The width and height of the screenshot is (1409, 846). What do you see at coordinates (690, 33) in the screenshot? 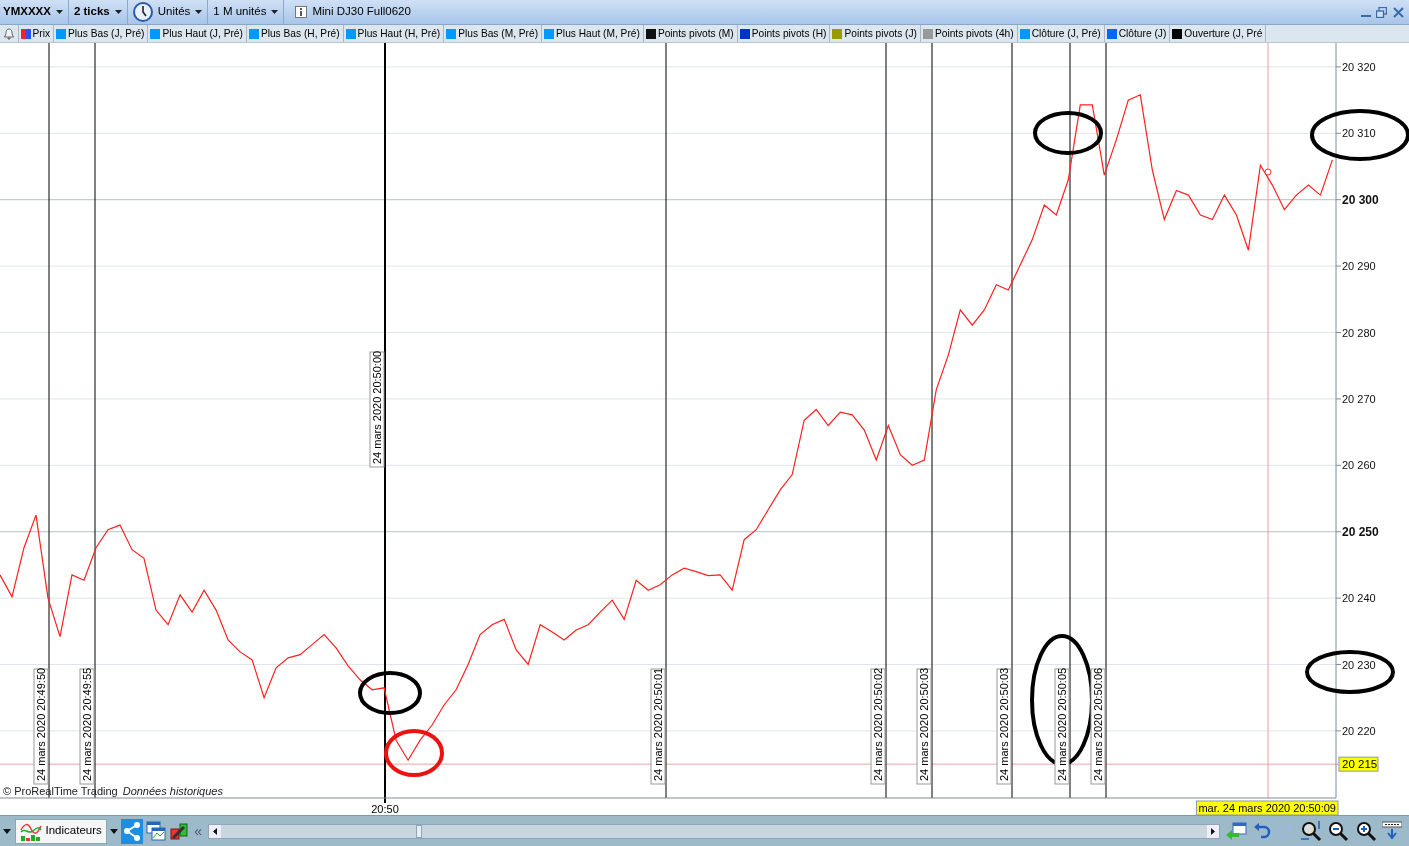
I see `legend-item: Points pivots (M)` at bounding box center [690, 33].